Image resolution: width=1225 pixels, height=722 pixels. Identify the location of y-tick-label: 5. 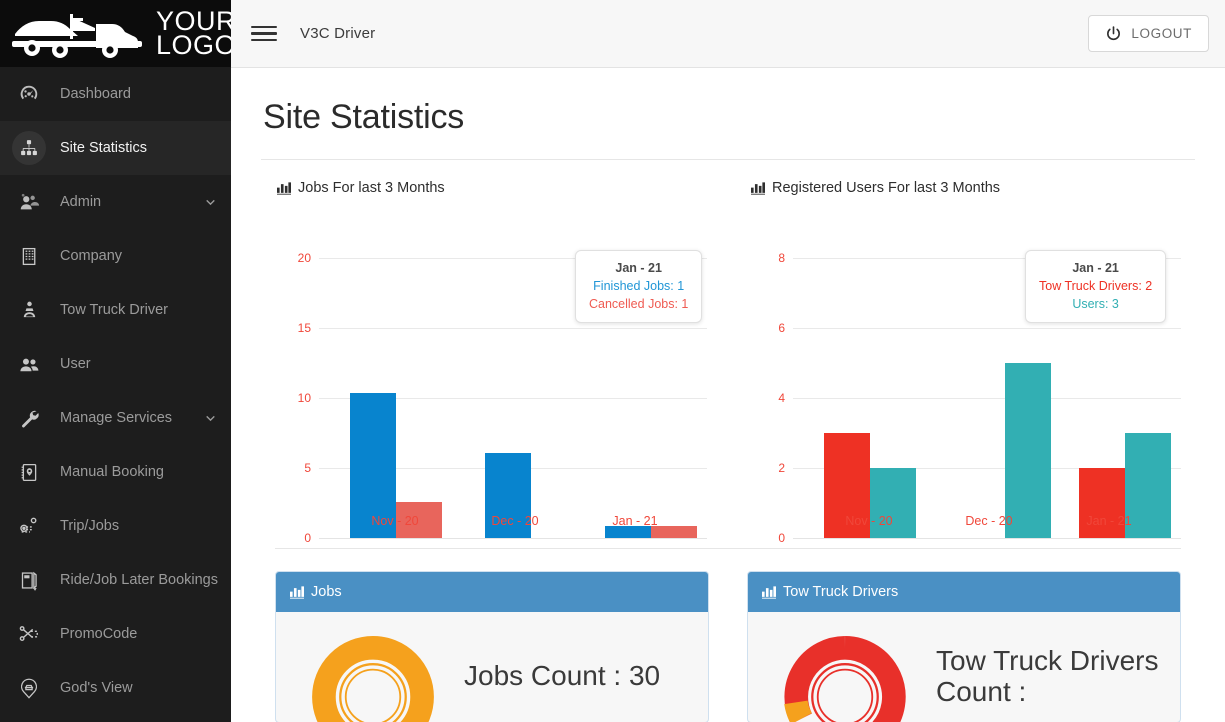
(307, 468).